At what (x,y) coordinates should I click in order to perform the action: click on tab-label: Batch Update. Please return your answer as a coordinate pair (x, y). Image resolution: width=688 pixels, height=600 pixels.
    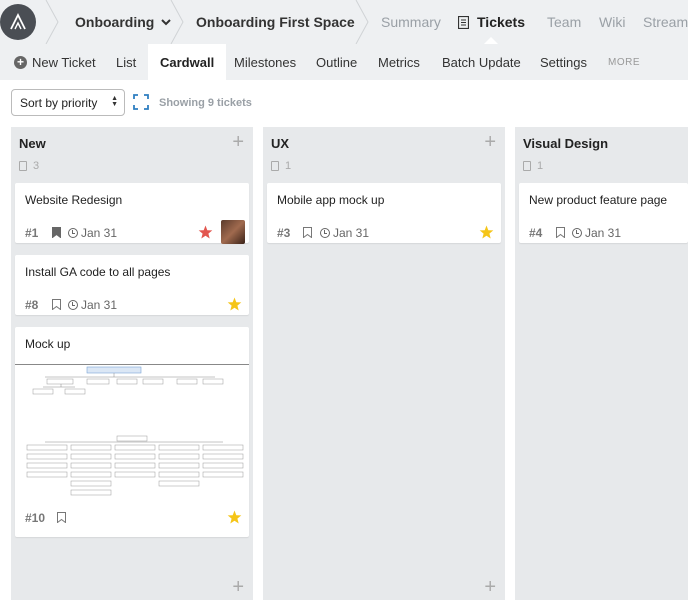
    Looking at the image, I should click on (481, 62).